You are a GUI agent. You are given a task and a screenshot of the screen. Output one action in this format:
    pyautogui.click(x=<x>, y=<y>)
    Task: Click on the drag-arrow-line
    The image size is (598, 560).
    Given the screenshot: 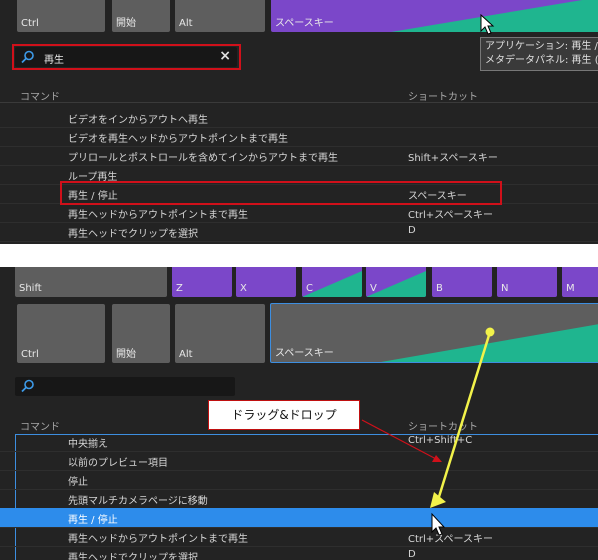 What is the action you would take?
    pyautogui.click(x=464, y=416)
    